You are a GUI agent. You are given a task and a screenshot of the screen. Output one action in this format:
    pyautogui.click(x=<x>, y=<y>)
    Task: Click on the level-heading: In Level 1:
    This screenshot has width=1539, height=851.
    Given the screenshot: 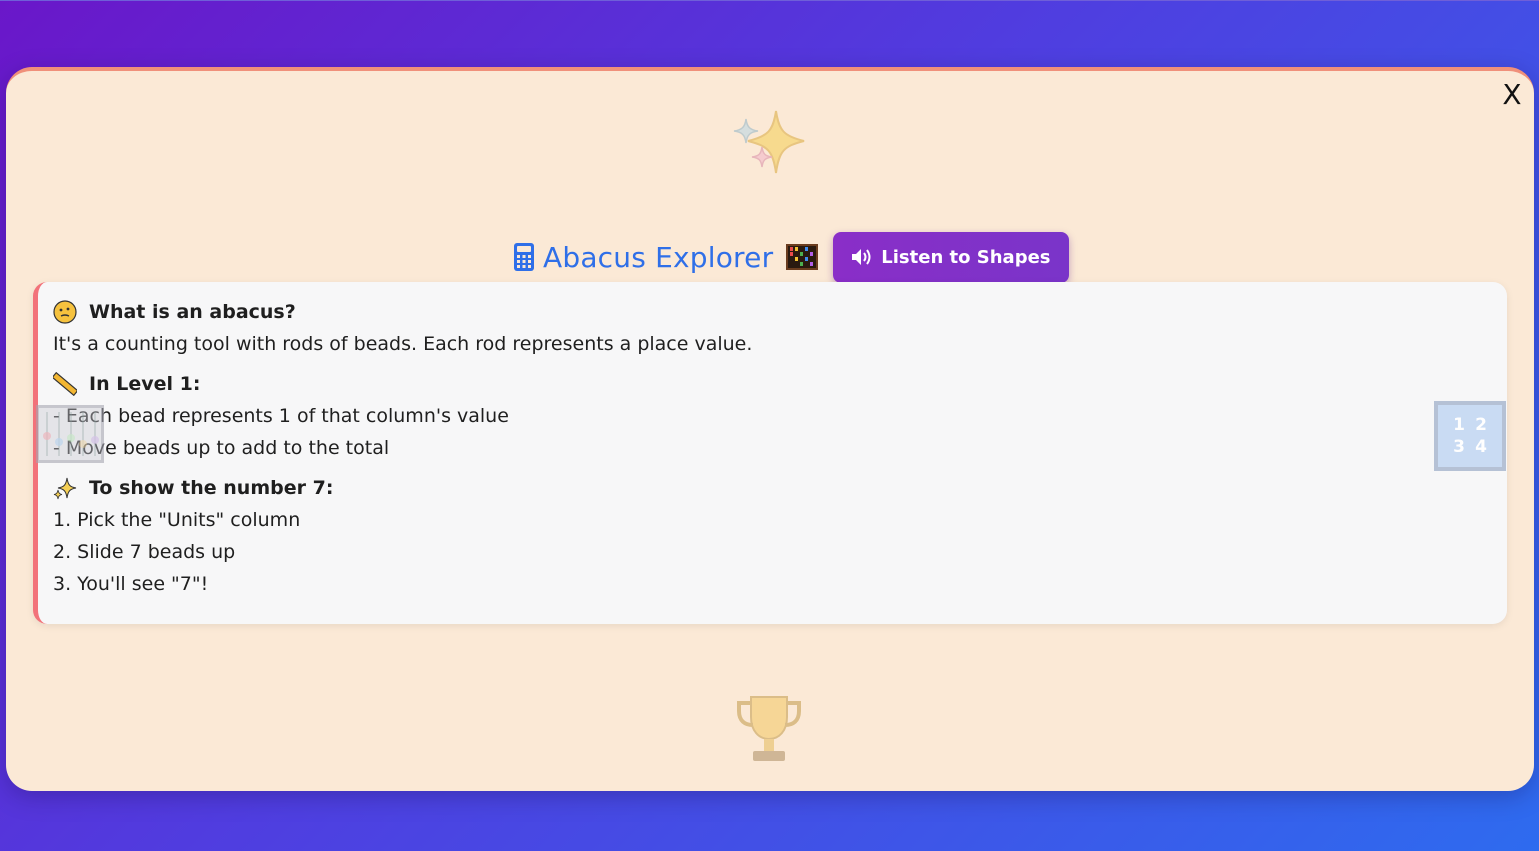 What is the action you would take?
    pyautogui.click(x=780, y=384)
    